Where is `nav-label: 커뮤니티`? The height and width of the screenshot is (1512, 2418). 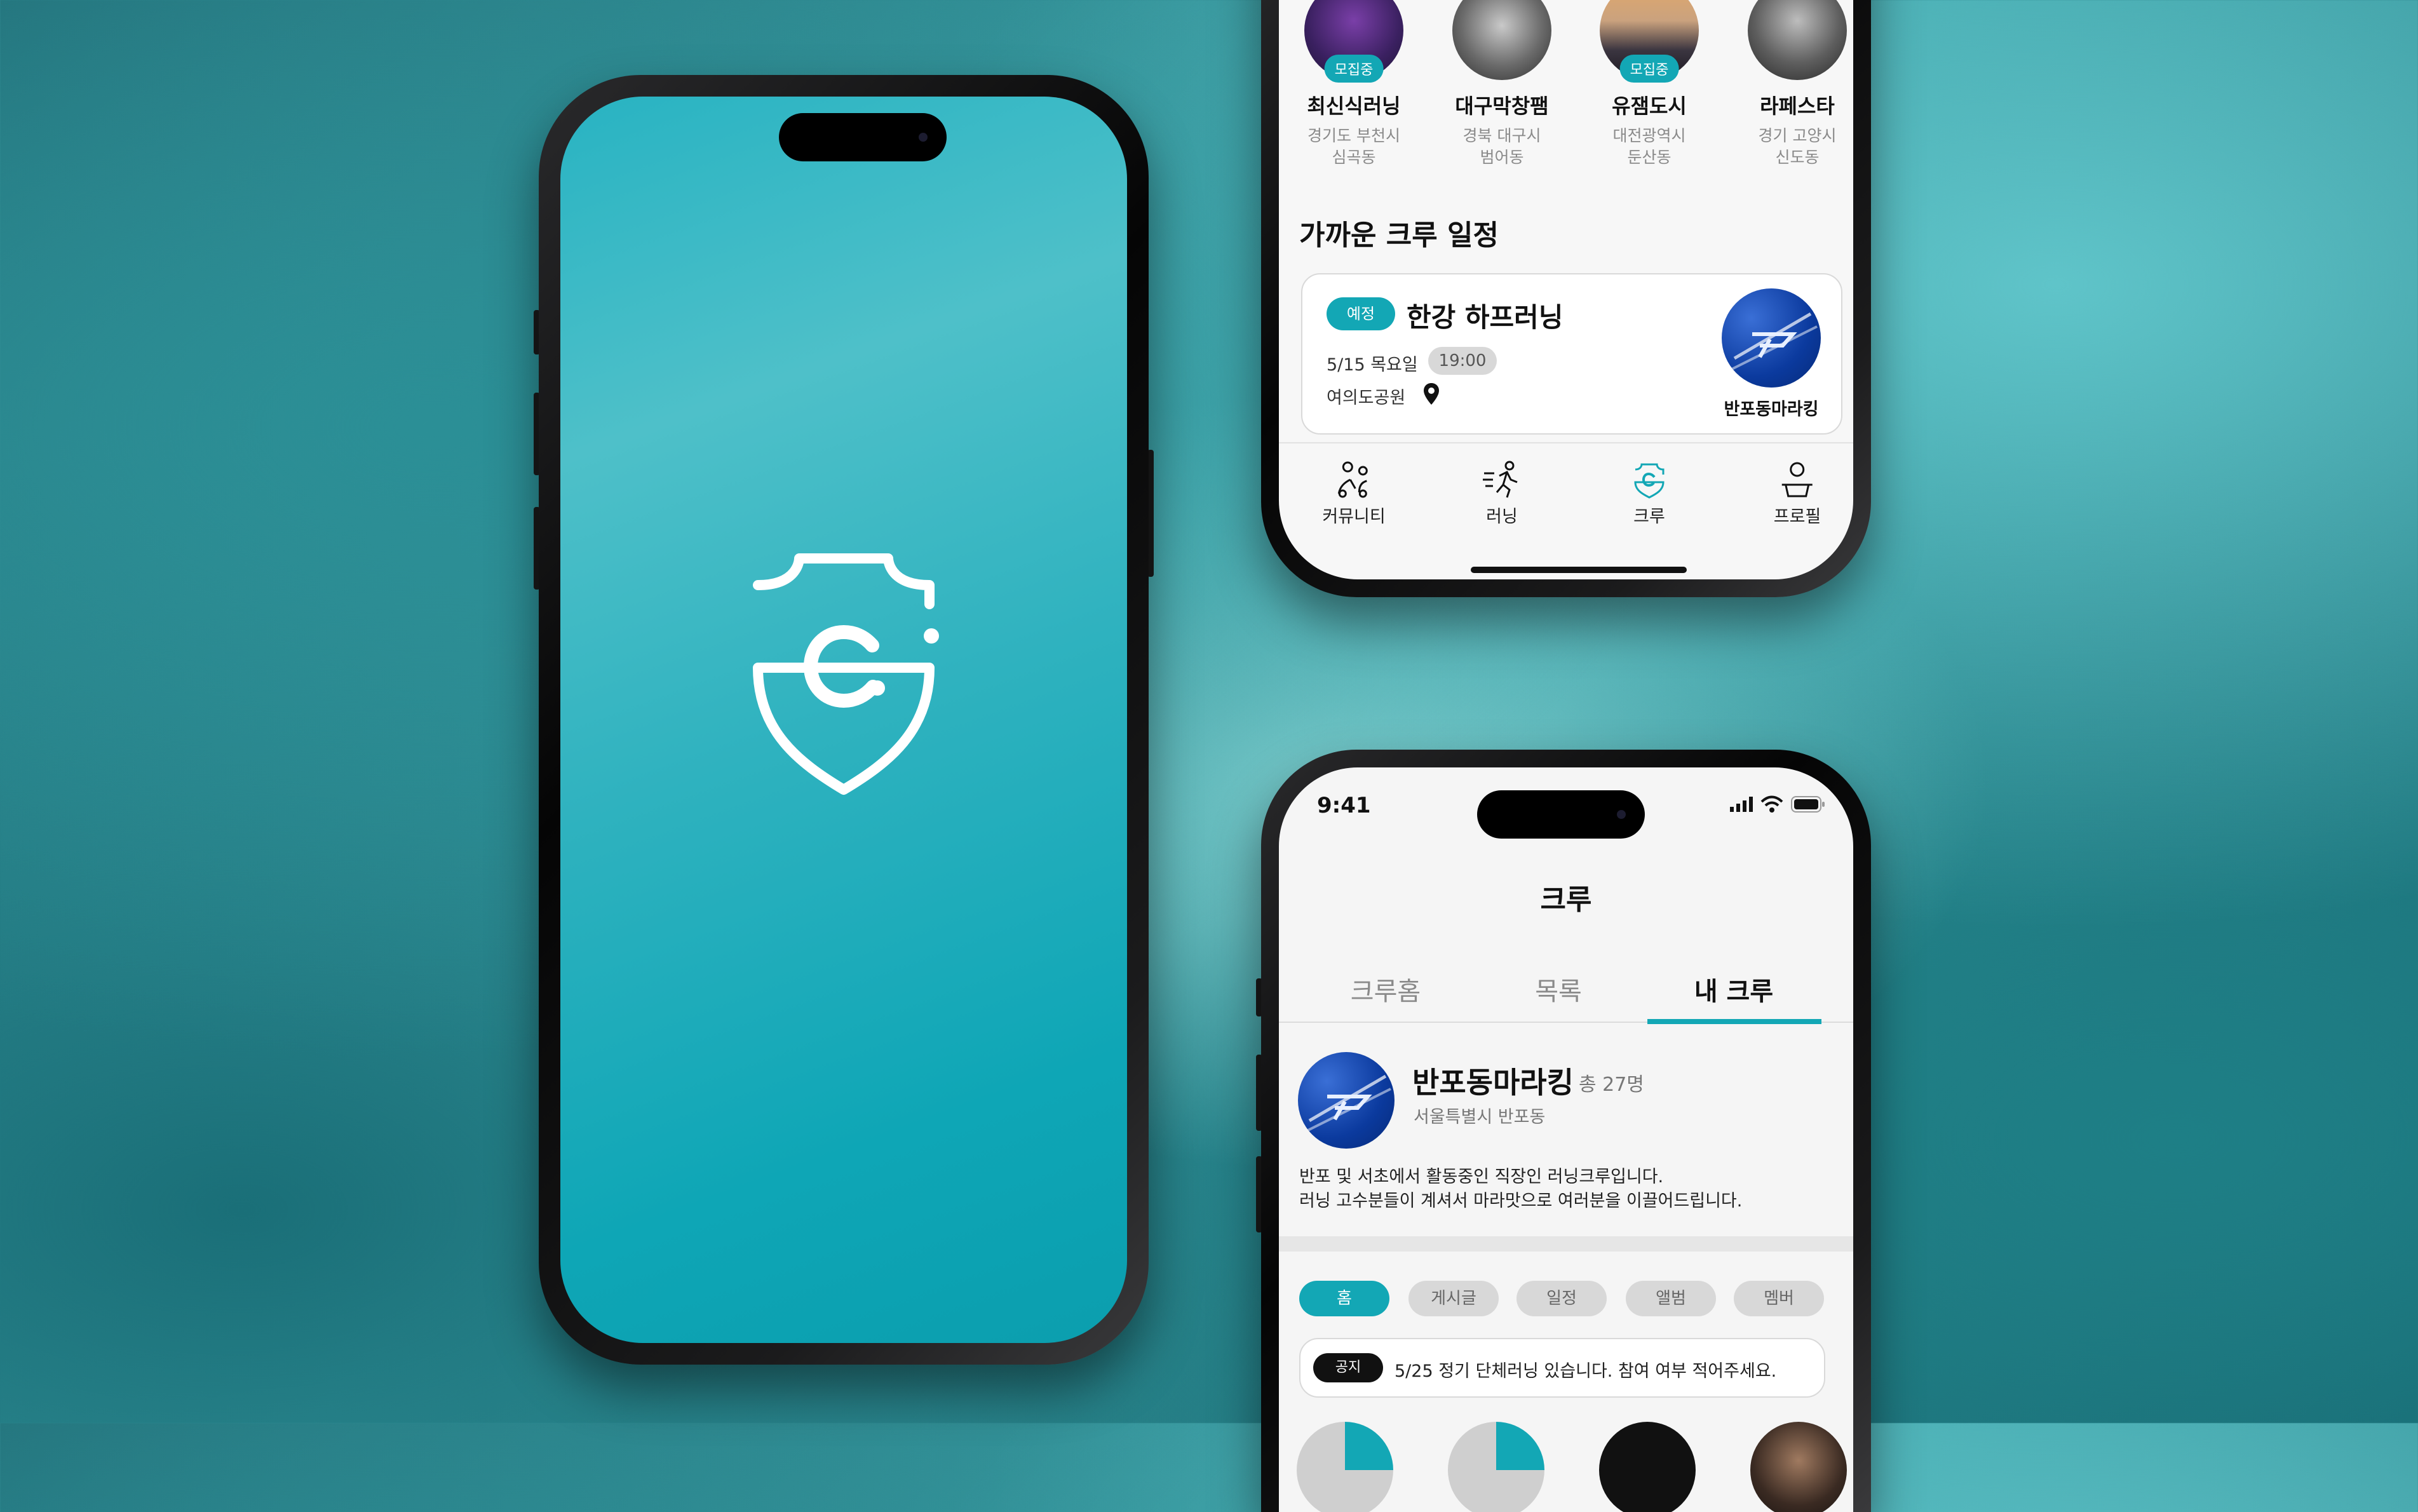
nav-label: 커뮤니티 is located at coordinates (1354, 517).